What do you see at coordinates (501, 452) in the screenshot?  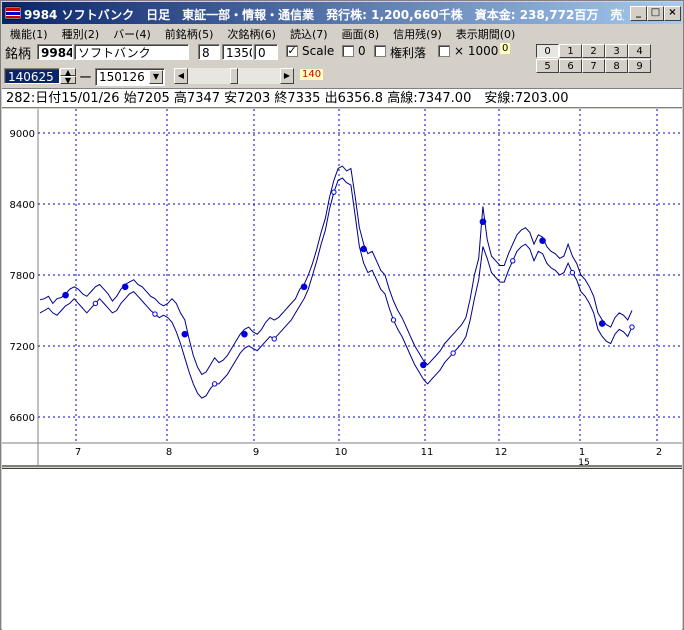 I see `x-tick-label: 12` at bounding box center [501, 452].